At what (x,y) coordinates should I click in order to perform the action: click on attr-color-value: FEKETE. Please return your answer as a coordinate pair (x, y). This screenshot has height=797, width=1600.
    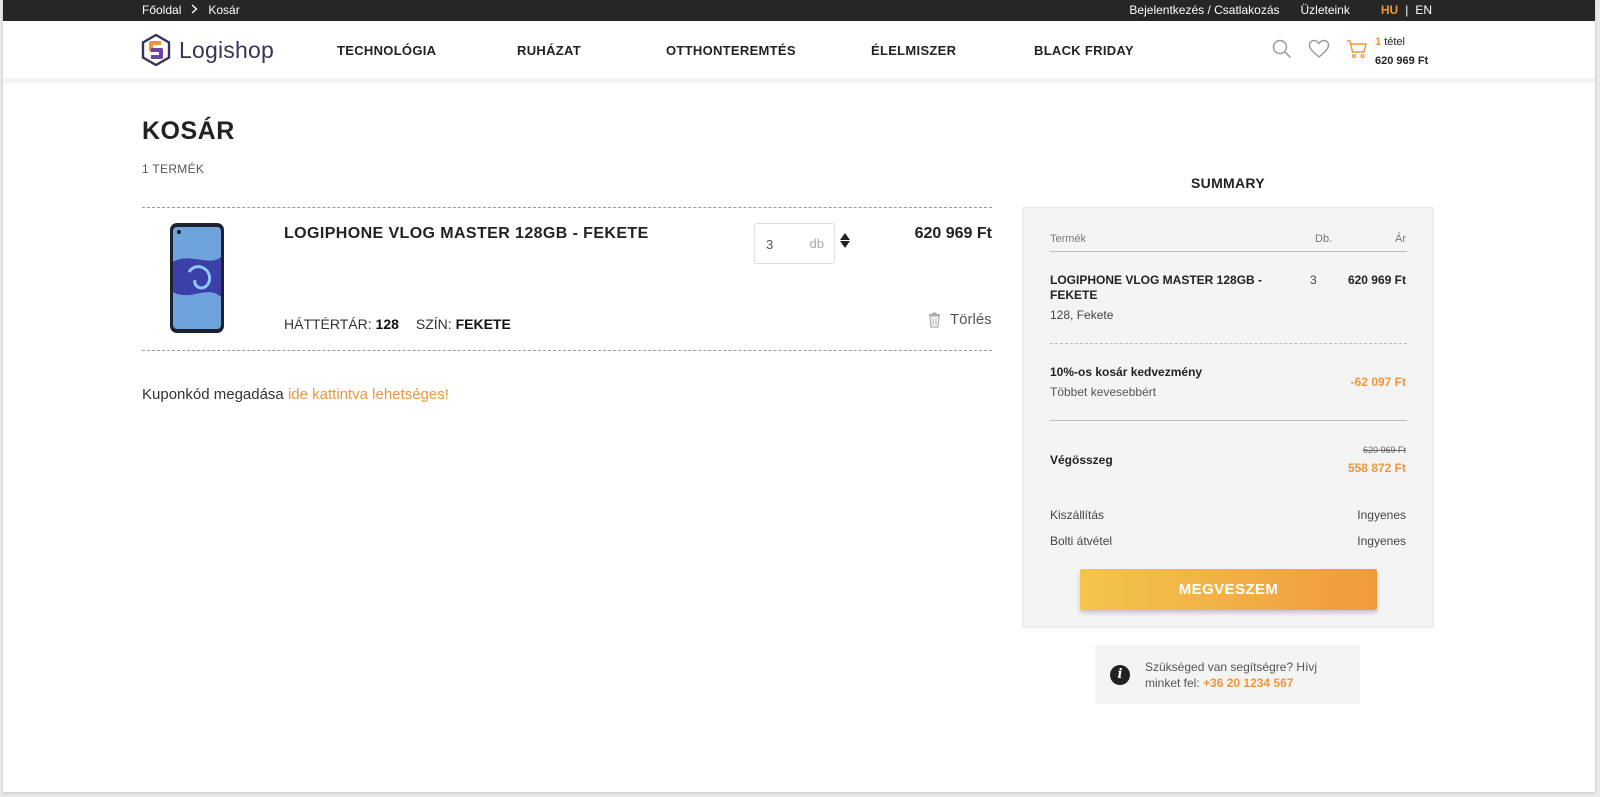
    Looking at the image, I should click on (483, 324).